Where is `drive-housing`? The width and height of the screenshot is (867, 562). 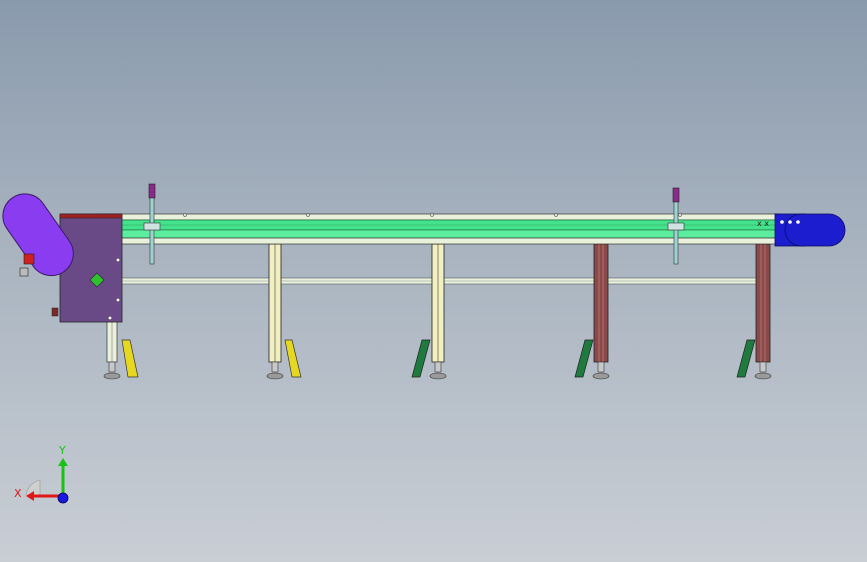 drive-housing is located at coordinates (91, 268).